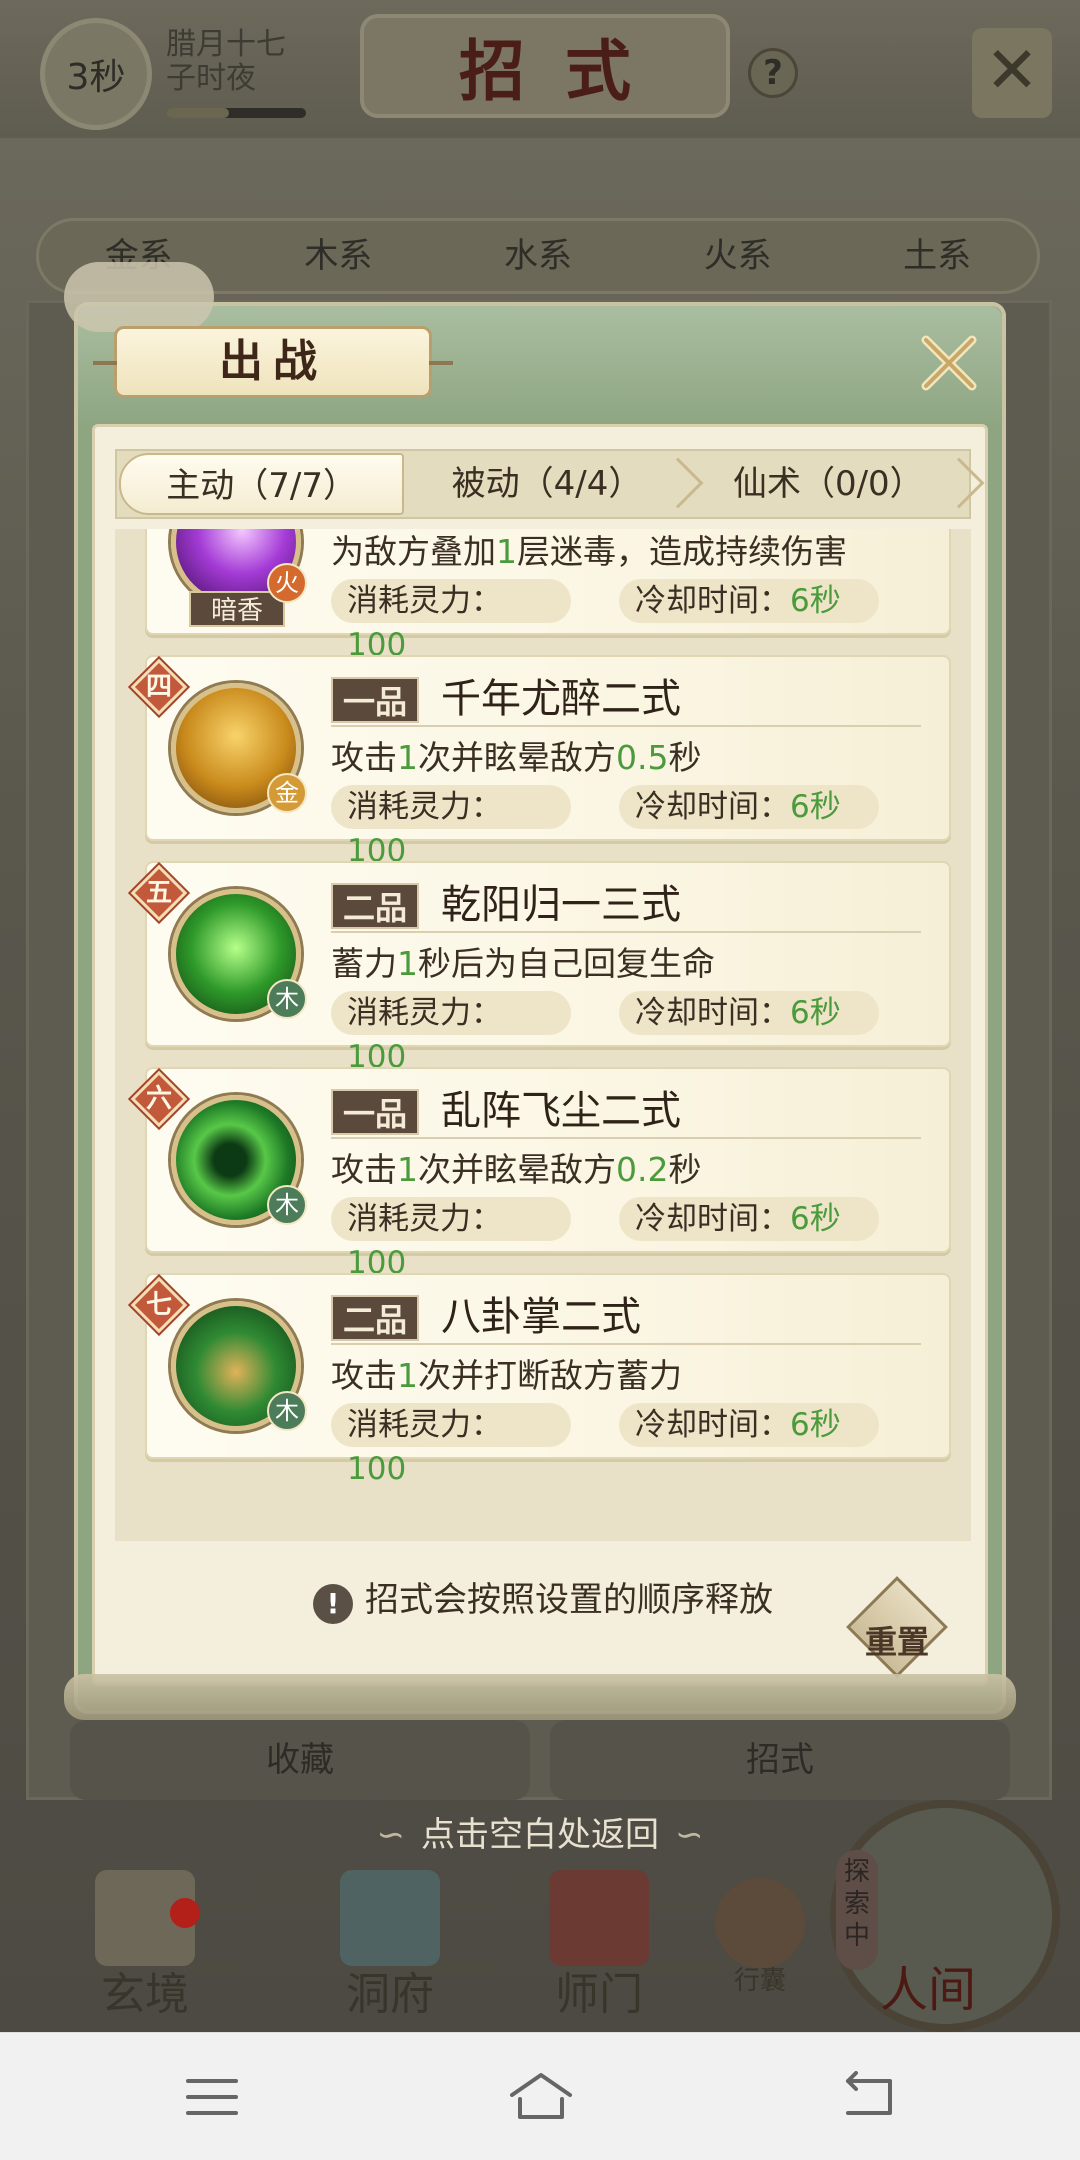 This screenshot has height=2160, width=1080. Describe the element at coordinates (541, 1317) in the screenshot. I see `skill-name: 八卦掌二式` at that location.